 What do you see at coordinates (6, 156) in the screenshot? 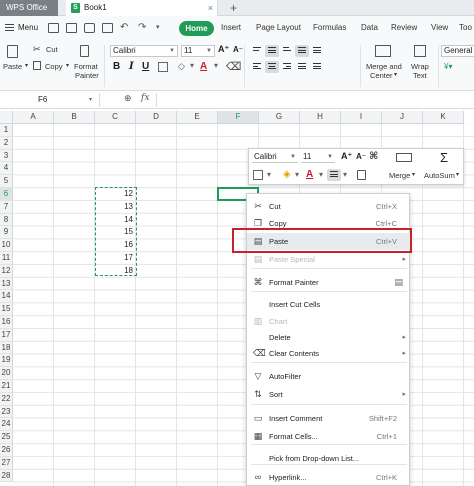
I see `row-header-3: 3` at bounding box center [6, 156].